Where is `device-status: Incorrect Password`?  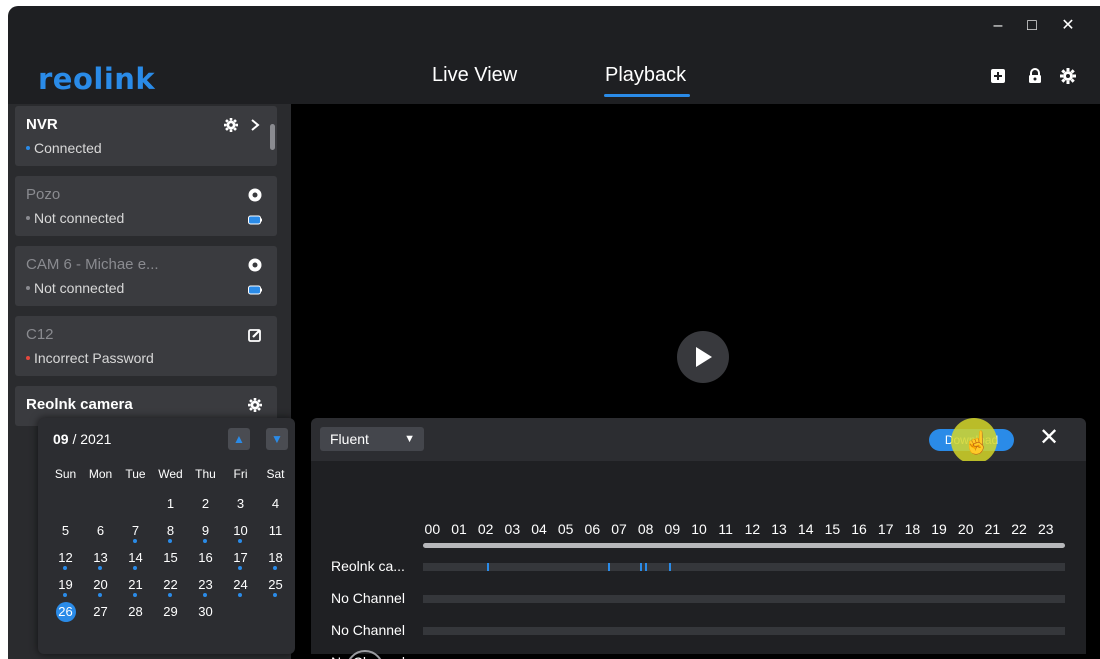 device-status: Incorrect Password is located at coordinates (90, 358).